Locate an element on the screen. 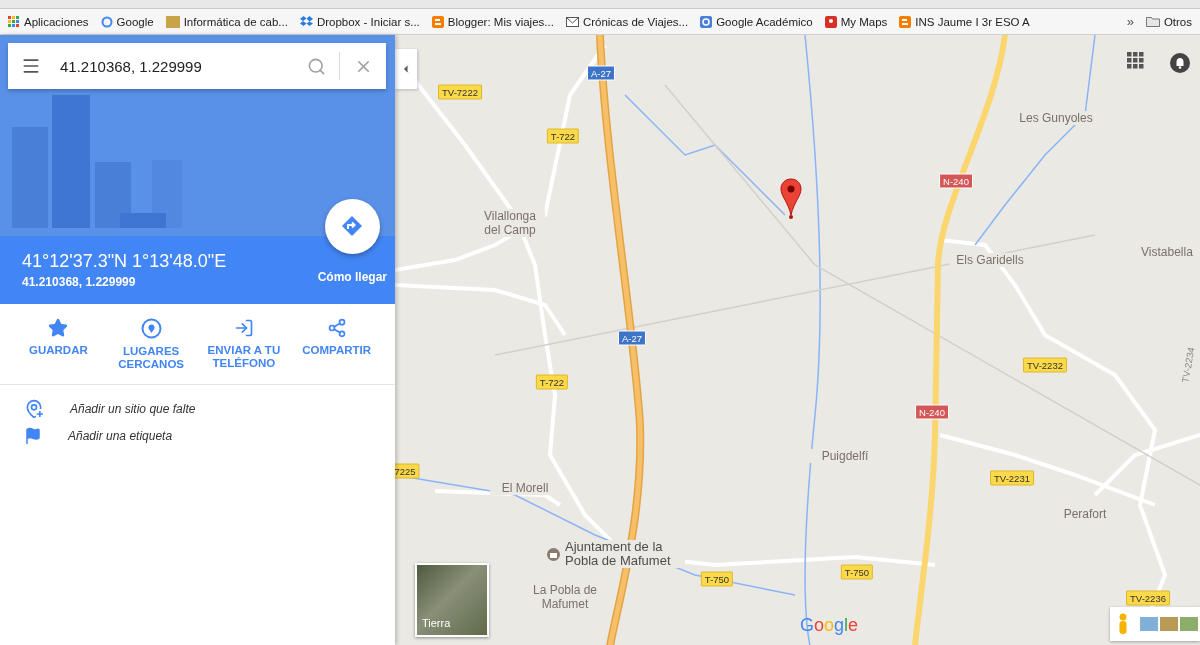 The width and height of the screenshot is (1200, 645). bookmark-folder: Otros is located at coordinates (1168, 21).